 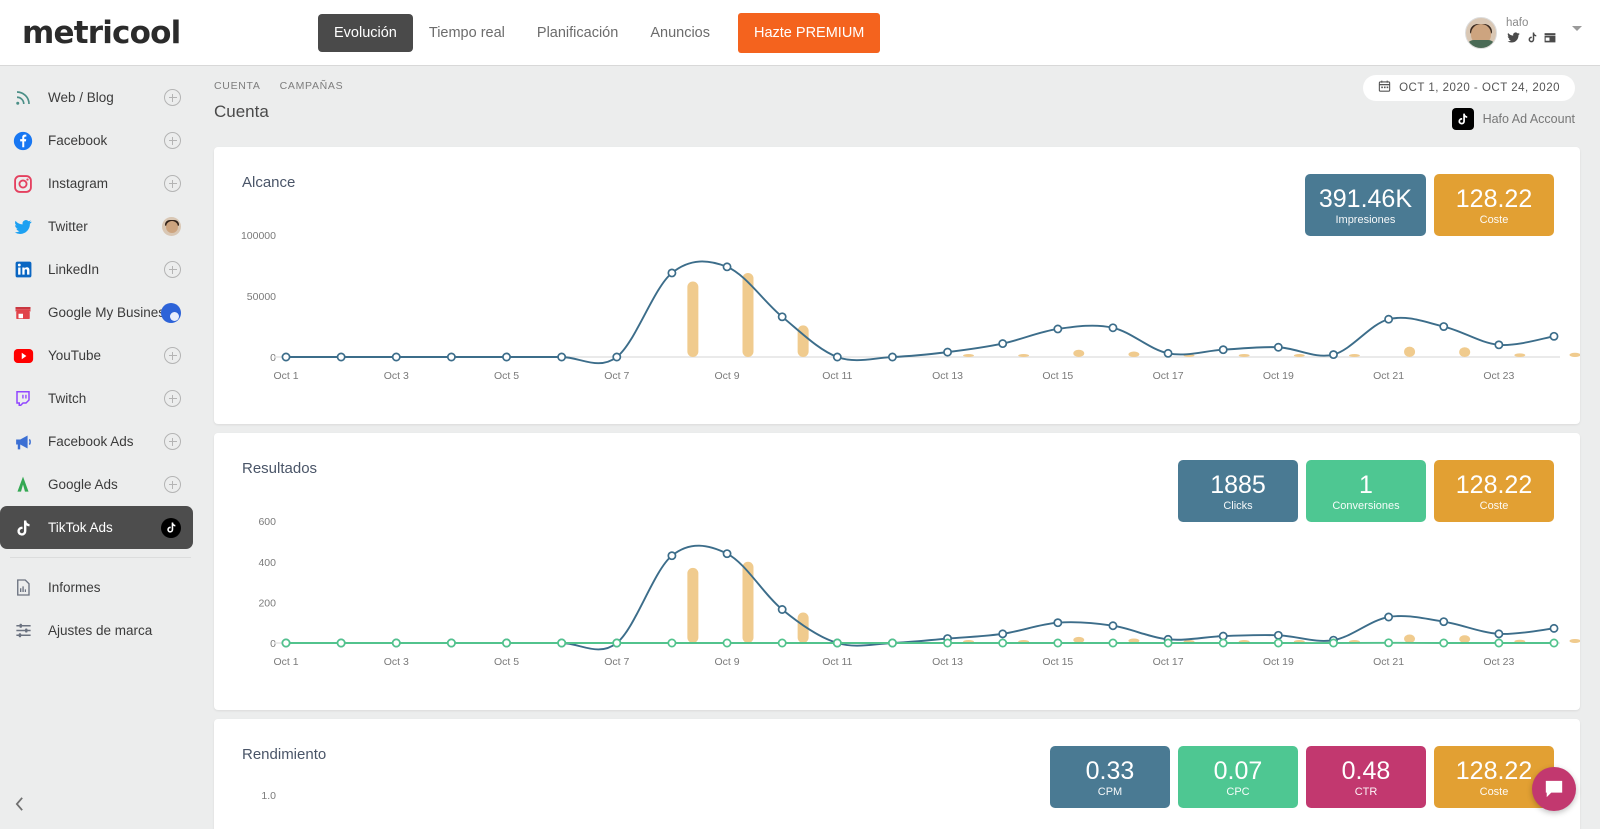 What do you see at coordinates (1554, 789) in the screenshot?
I see `chat-bubble-icon` at bounding box center [1554, 789].